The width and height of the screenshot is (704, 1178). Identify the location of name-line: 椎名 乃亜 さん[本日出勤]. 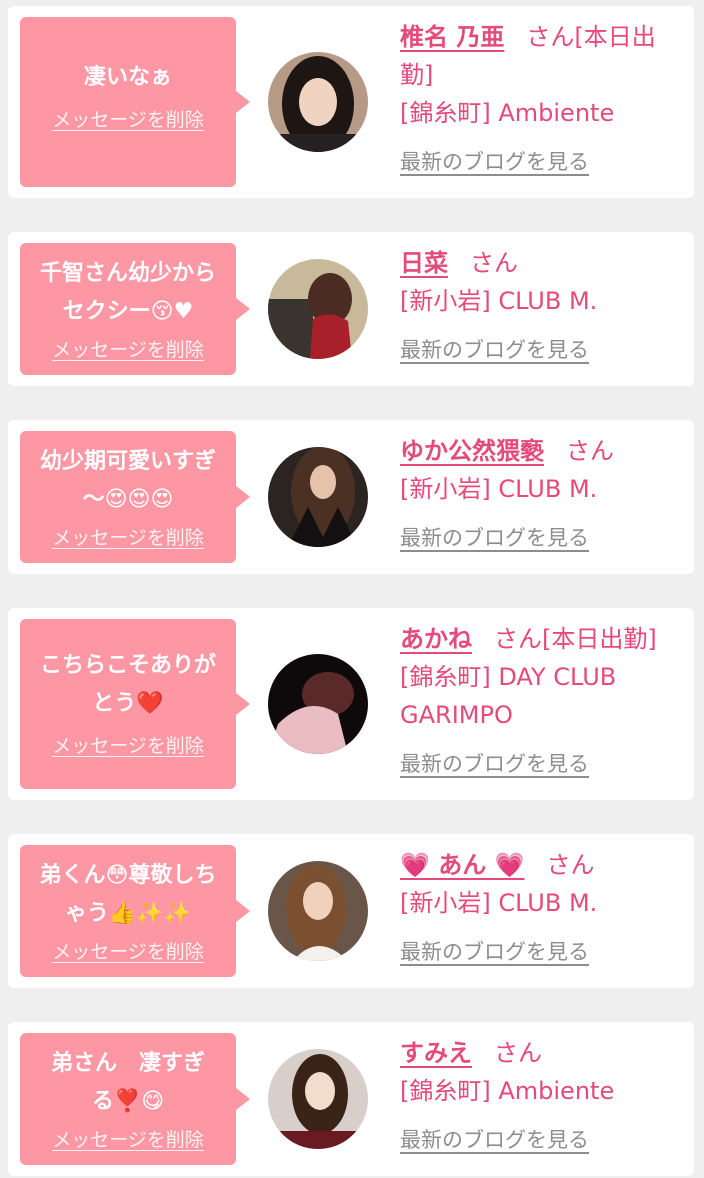
(542, 56).